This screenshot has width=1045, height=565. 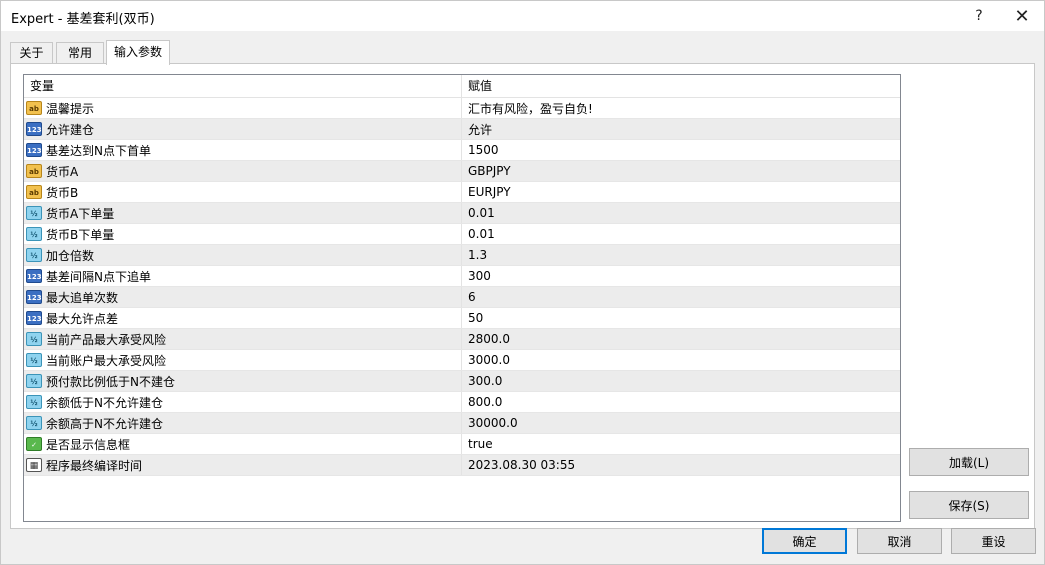 What do you see at coordinates (804, 541) in the screenshot?
I see `ok-button: 确定` at bounding box center [804, 541].